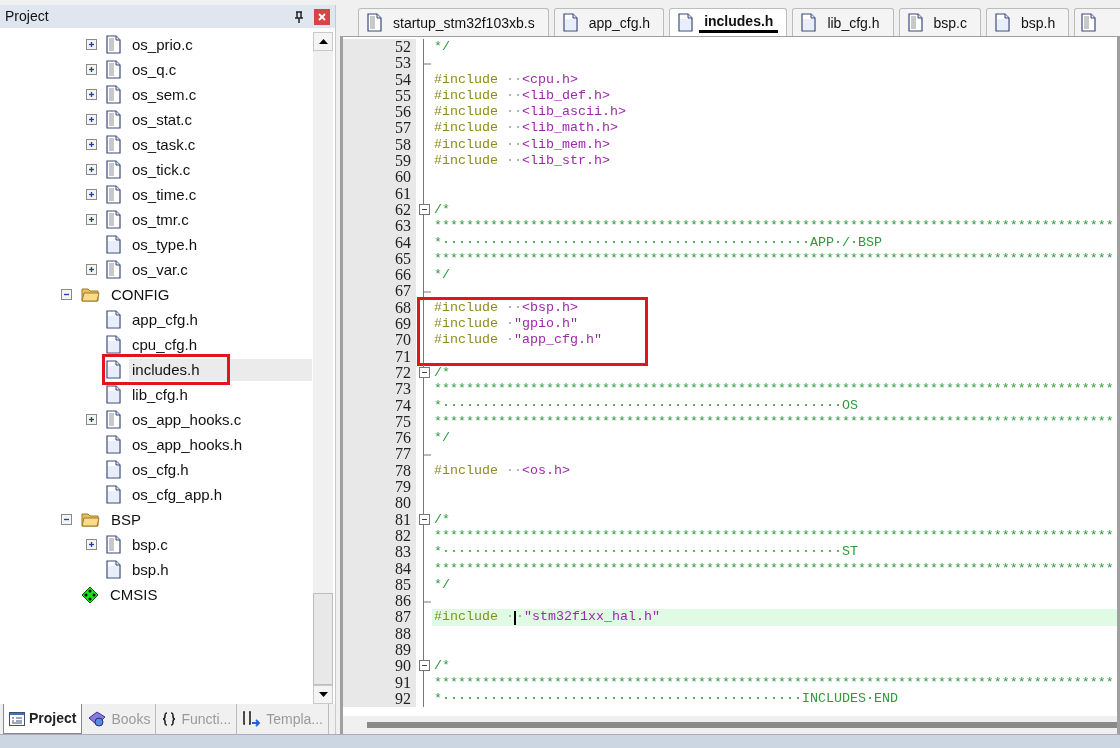  I want to click on tree-item: os_tick.c, so click(161, 169).